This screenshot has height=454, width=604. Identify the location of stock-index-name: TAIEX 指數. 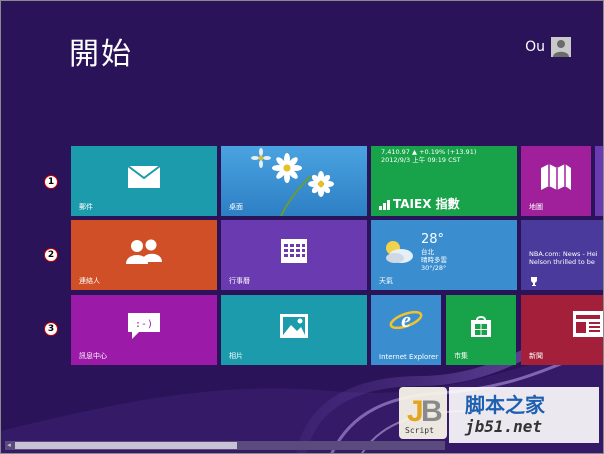
(419, 203).